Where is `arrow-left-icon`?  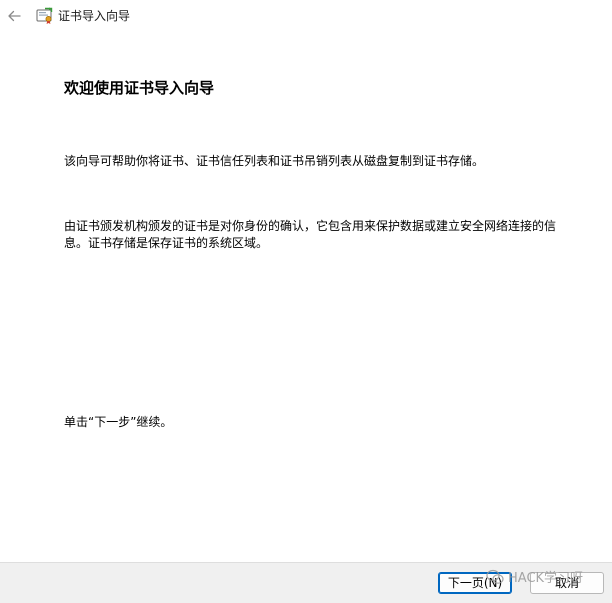
arrow-left-icon is located at coordinates (14, 16).